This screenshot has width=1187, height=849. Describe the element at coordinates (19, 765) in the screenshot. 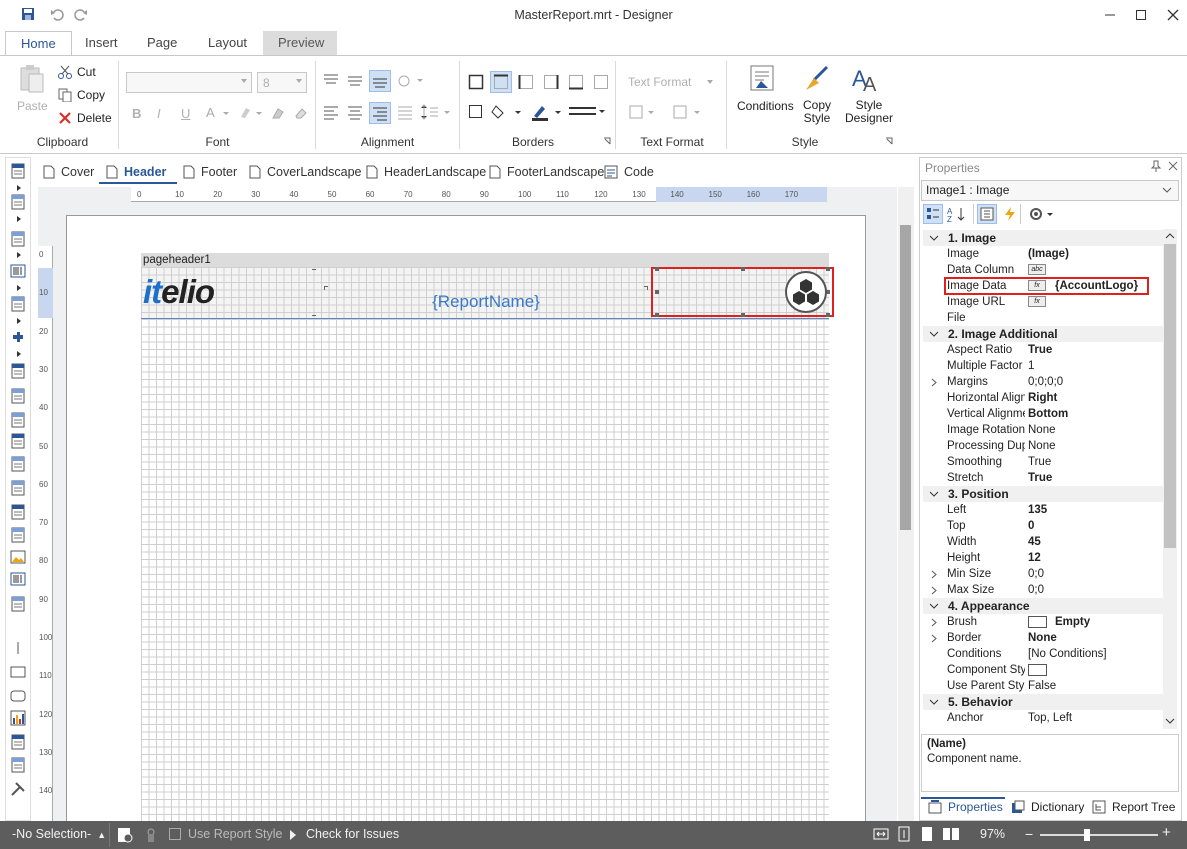

I see `sub-report-icon` at that location.